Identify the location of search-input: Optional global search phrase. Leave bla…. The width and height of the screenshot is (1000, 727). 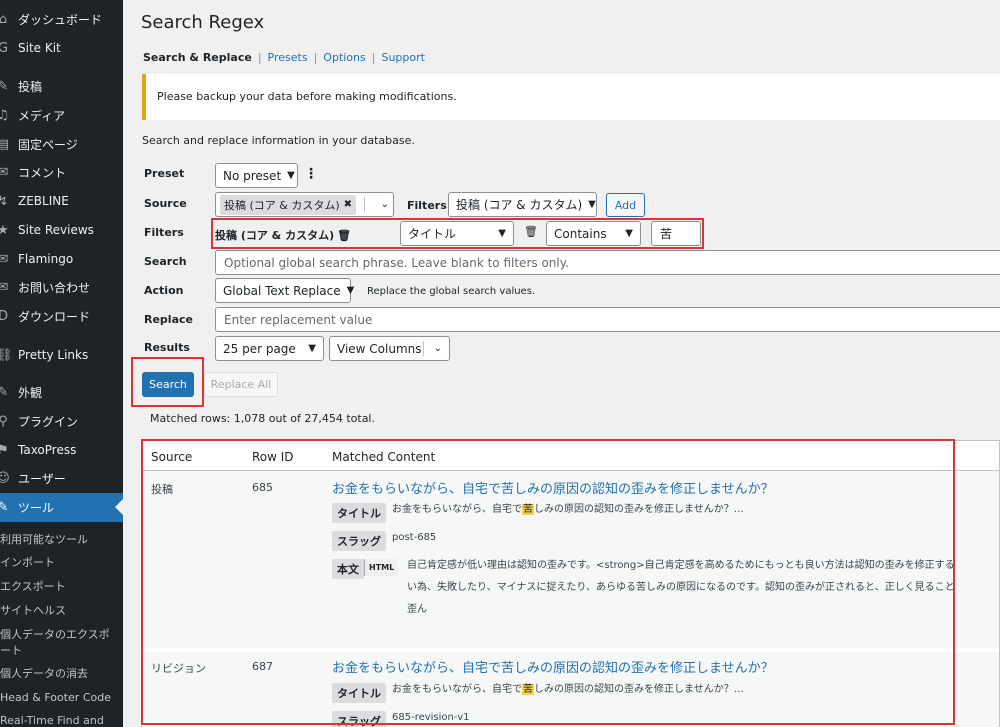
(607, 262).